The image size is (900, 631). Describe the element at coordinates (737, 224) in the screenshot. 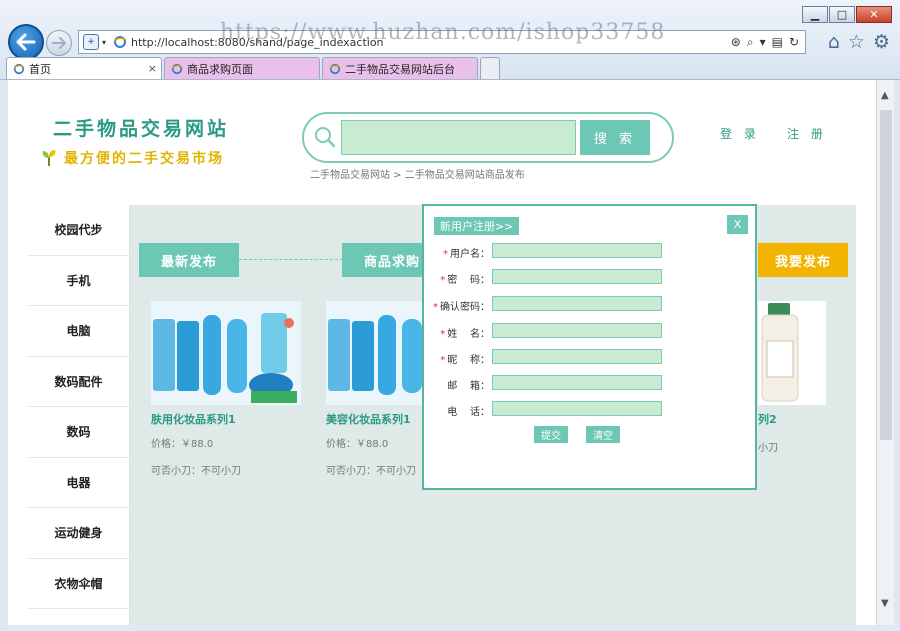

I see `dialog-close-button: X` at that location.